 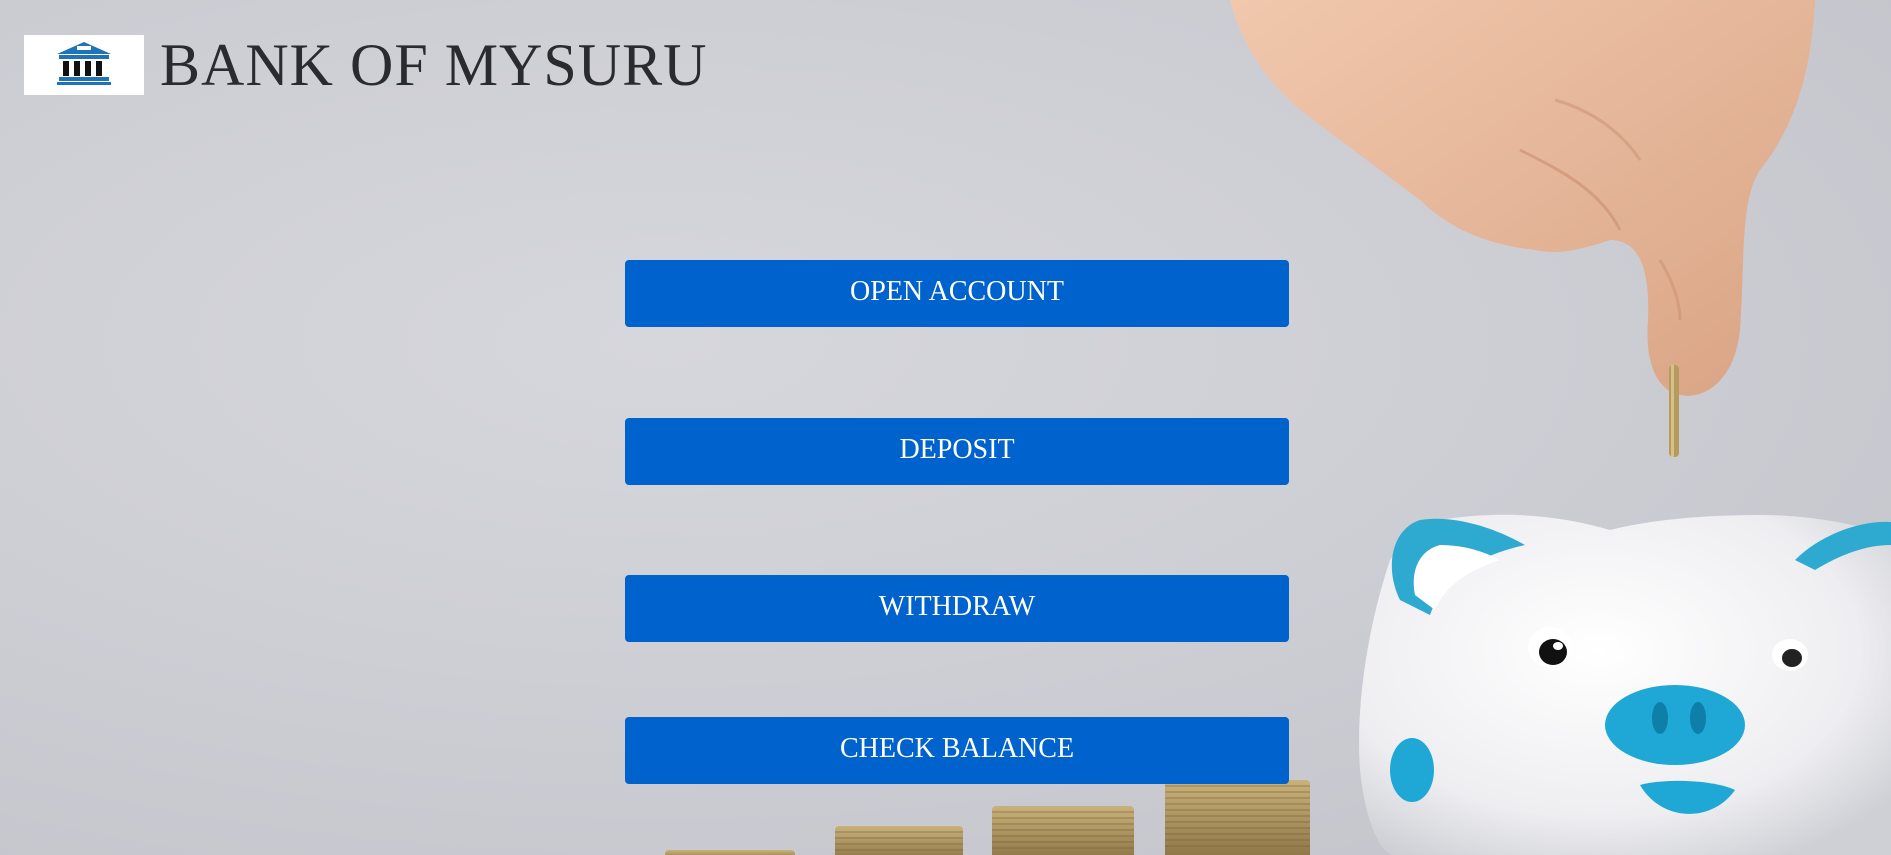 I want to click on check-balance-button: CHECK BALANCE, so click(x=957, y=750).